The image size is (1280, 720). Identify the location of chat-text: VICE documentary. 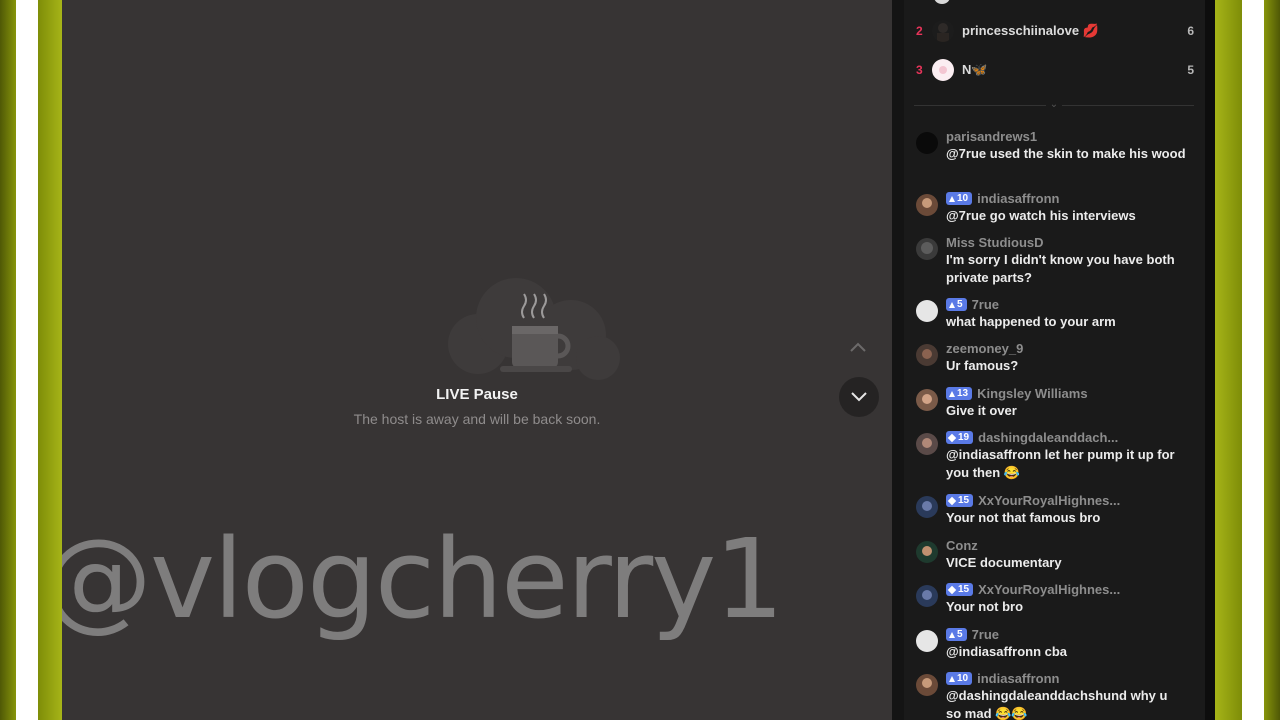
(1004, 562).